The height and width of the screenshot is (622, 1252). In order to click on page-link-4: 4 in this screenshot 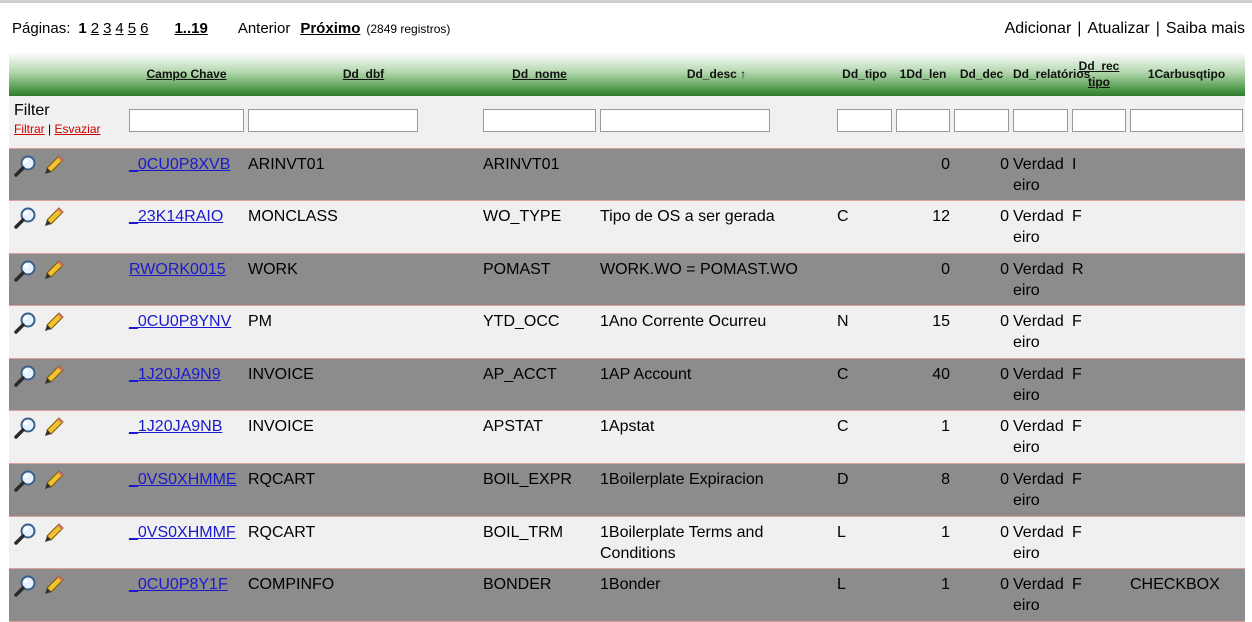, I will do `click(119, 28)`.